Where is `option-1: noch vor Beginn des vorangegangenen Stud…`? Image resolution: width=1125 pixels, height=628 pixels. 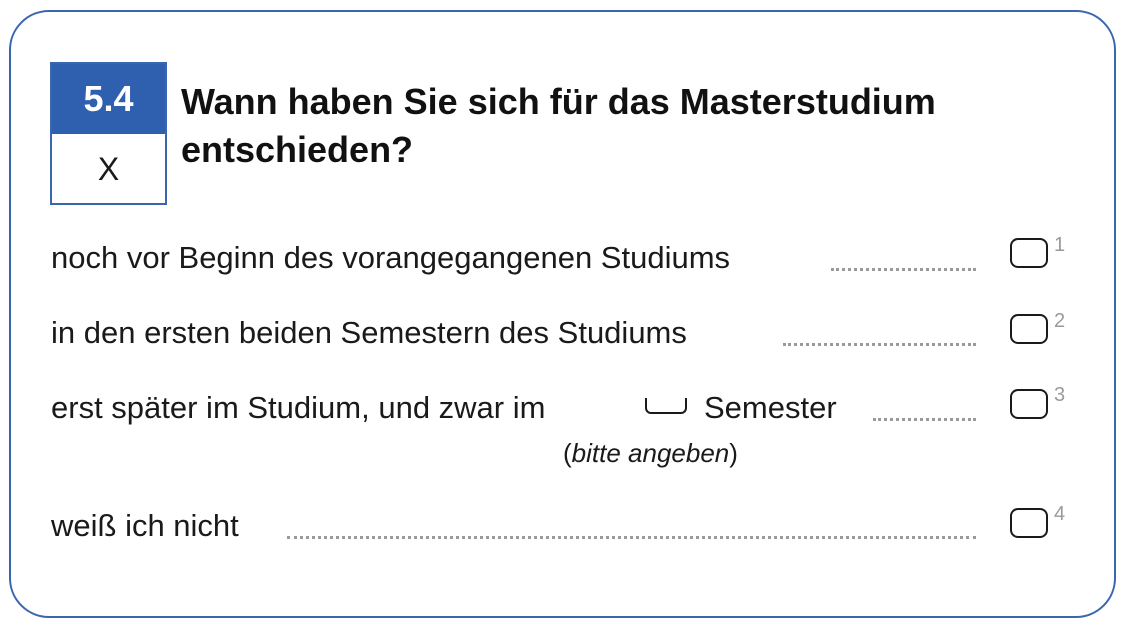
option-1: noch vor Beginn des vorangegangenen Stud… is located at coordinates (561, 256).